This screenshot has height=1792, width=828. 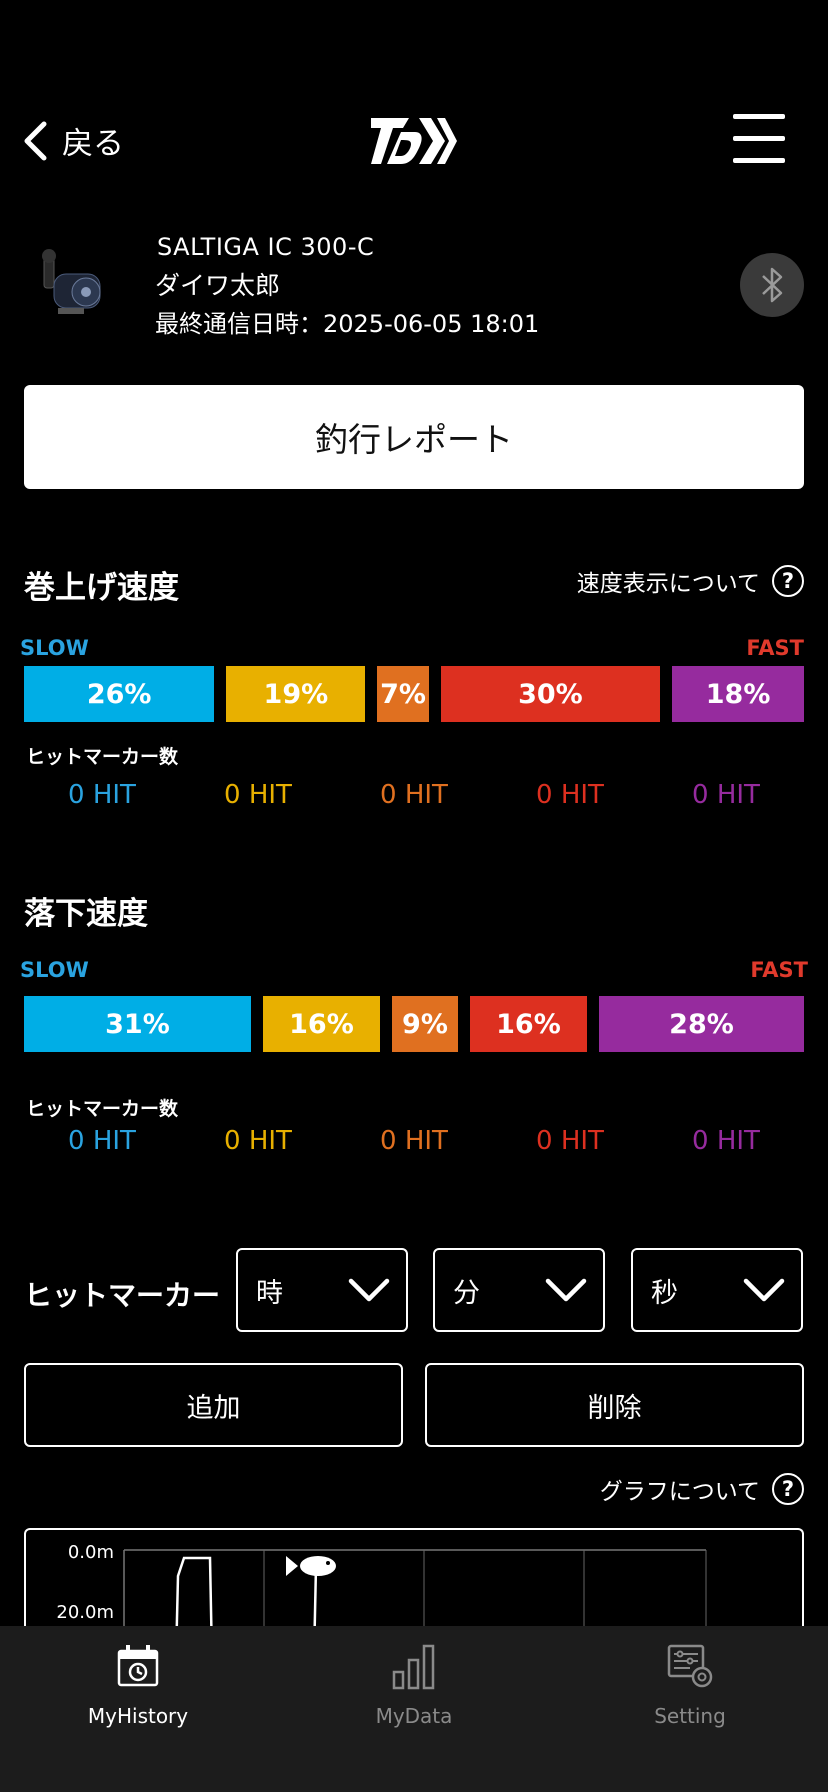 I want to click on delete-button: 削除, so click(x=614, y=1405).